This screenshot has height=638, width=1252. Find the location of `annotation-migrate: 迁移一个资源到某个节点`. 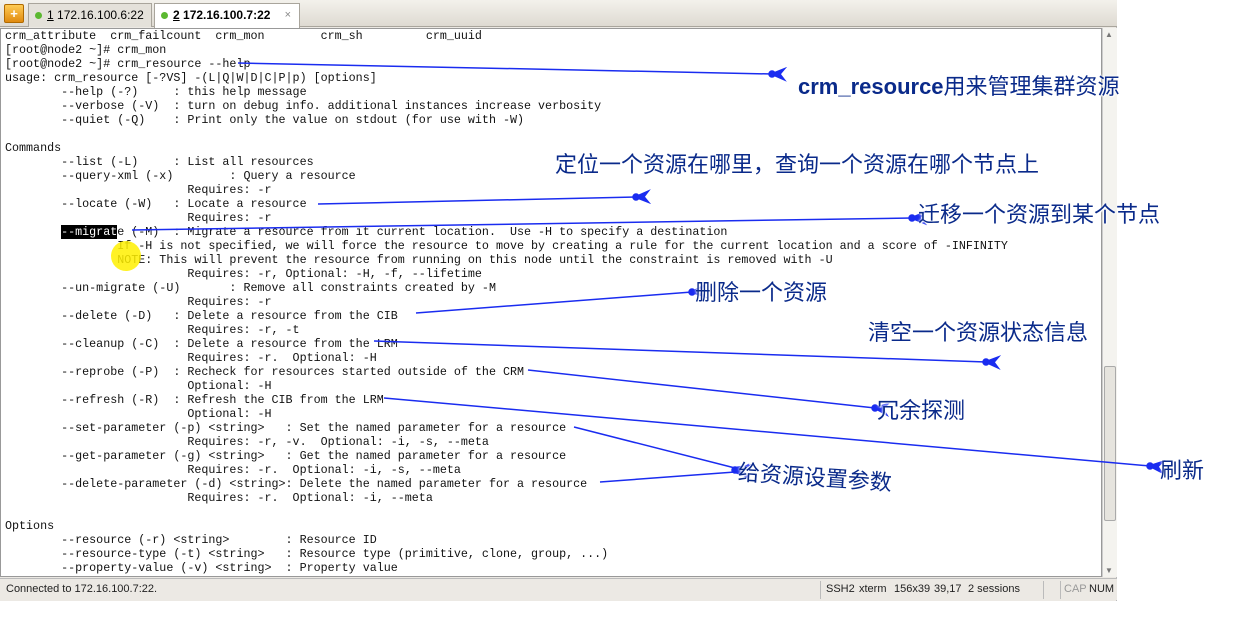

annotation-migrate: 迁移一个资源到某个节点 is located at coordinates (1039, 214).